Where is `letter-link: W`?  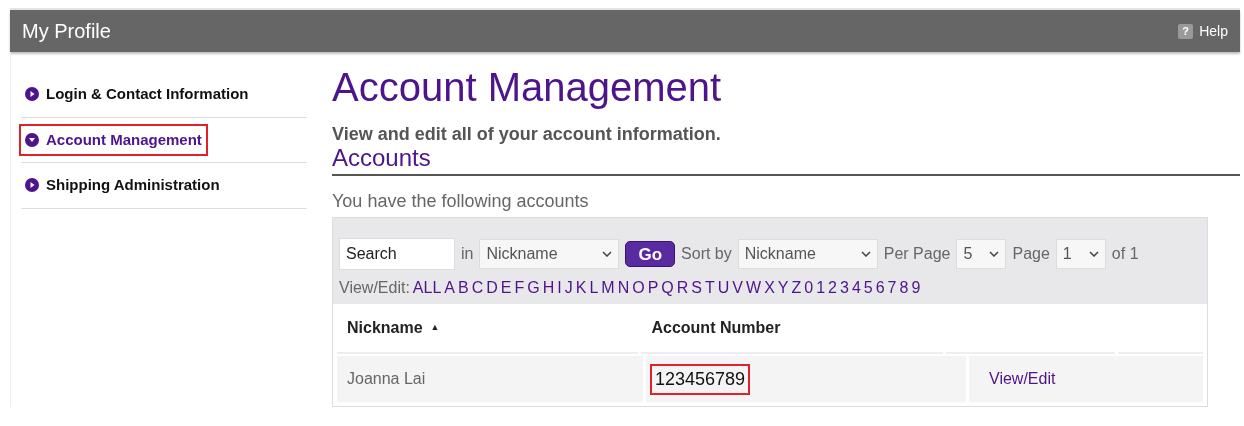
letter-link: W is located at coordinates (754, 288).